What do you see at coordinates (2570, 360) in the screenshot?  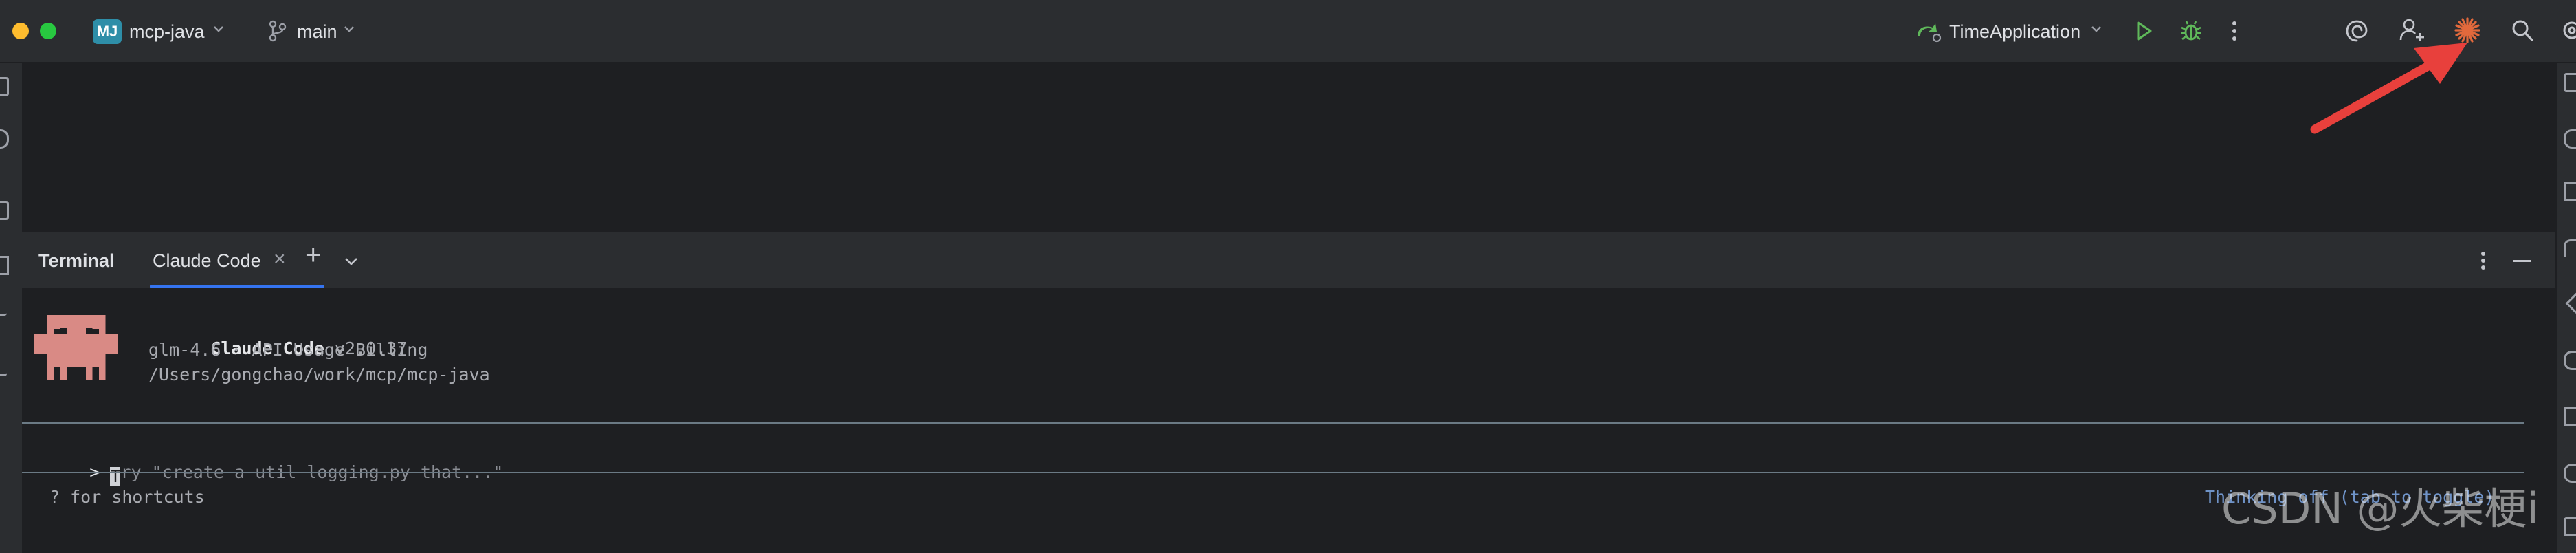 I see `plugins-tool-icon` at bounding box center [2570, 360].